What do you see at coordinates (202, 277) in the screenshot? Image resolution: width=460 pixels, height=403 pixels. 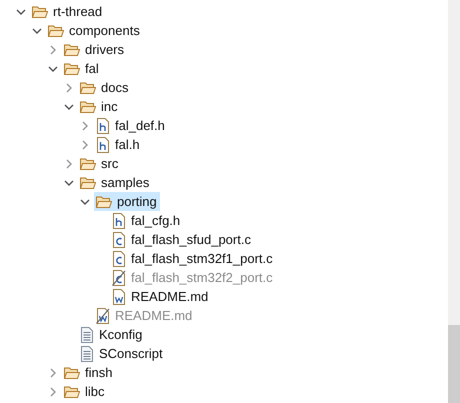 I see `item-label: fal_flash_stm32f2_port.c` at bounding box center [202, 277].